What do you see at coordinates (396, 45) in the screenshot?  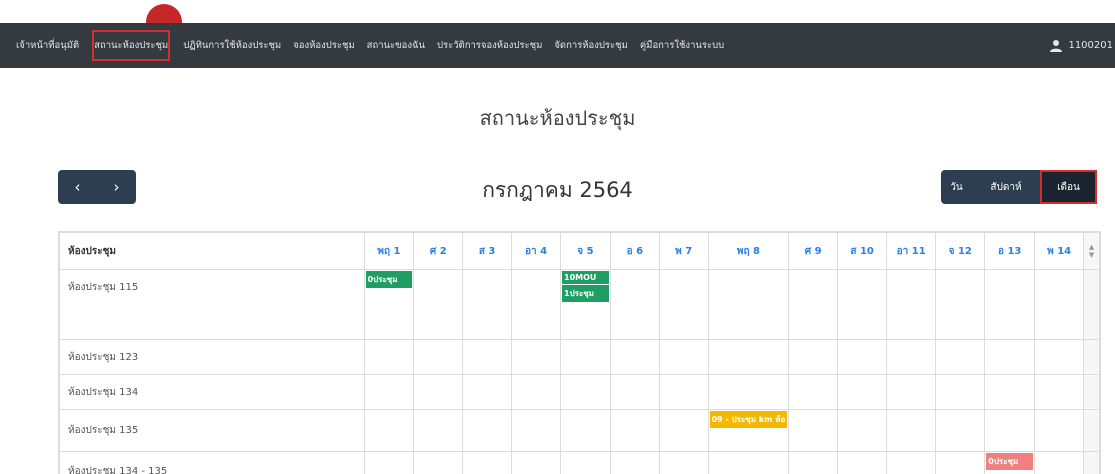 I see `nav-my-status: สถานะของฉัน` at bounding box center [396, 45].